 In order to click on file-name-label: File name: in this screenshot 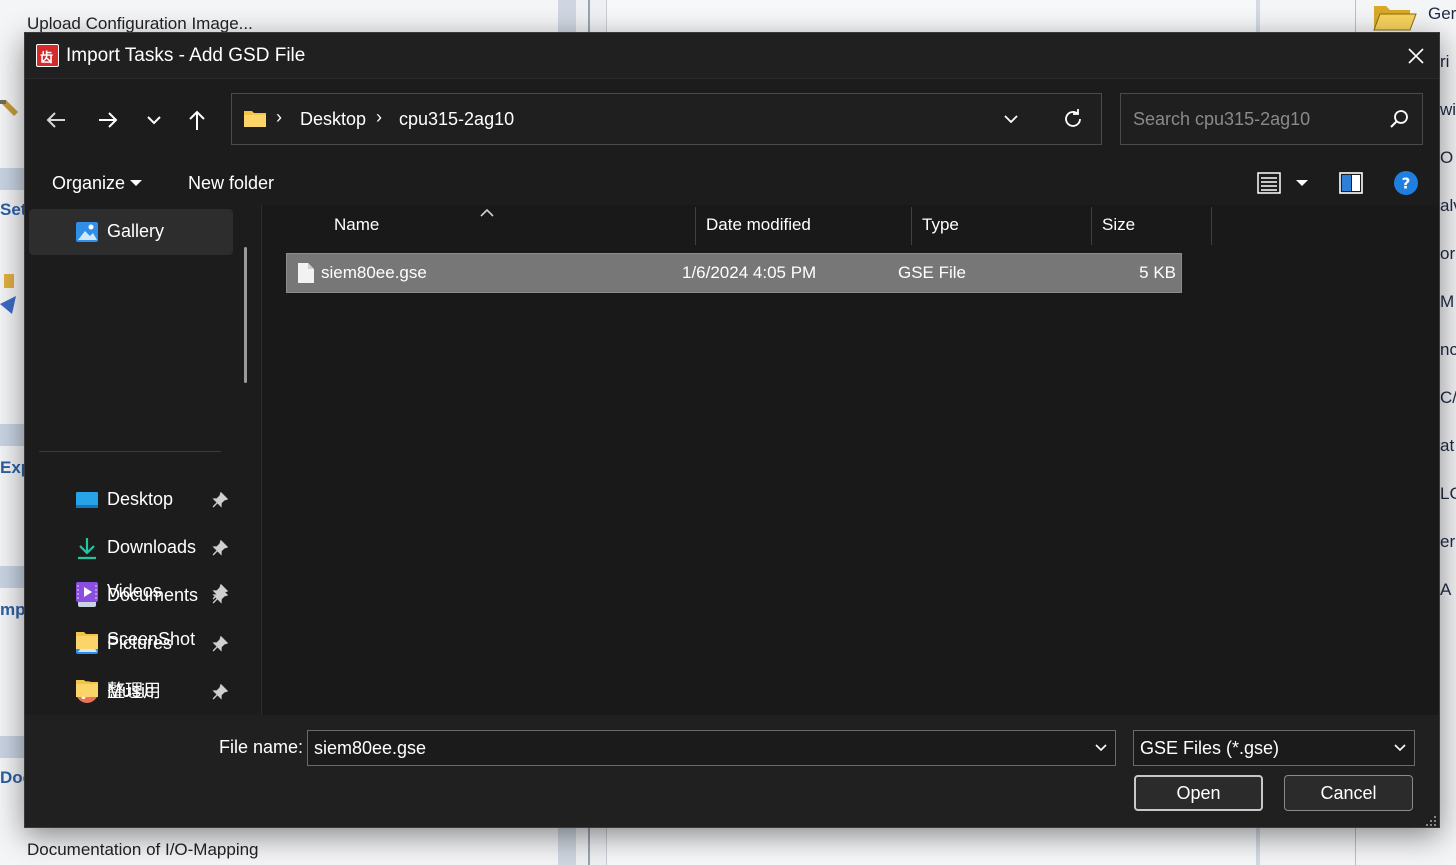, I will do `click(261, 747)`.